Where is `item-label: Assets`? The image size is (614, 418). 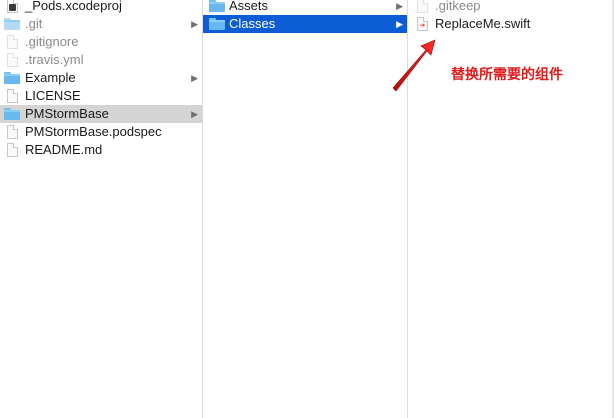
item-label: Assets is located at coordinates (249, 6).